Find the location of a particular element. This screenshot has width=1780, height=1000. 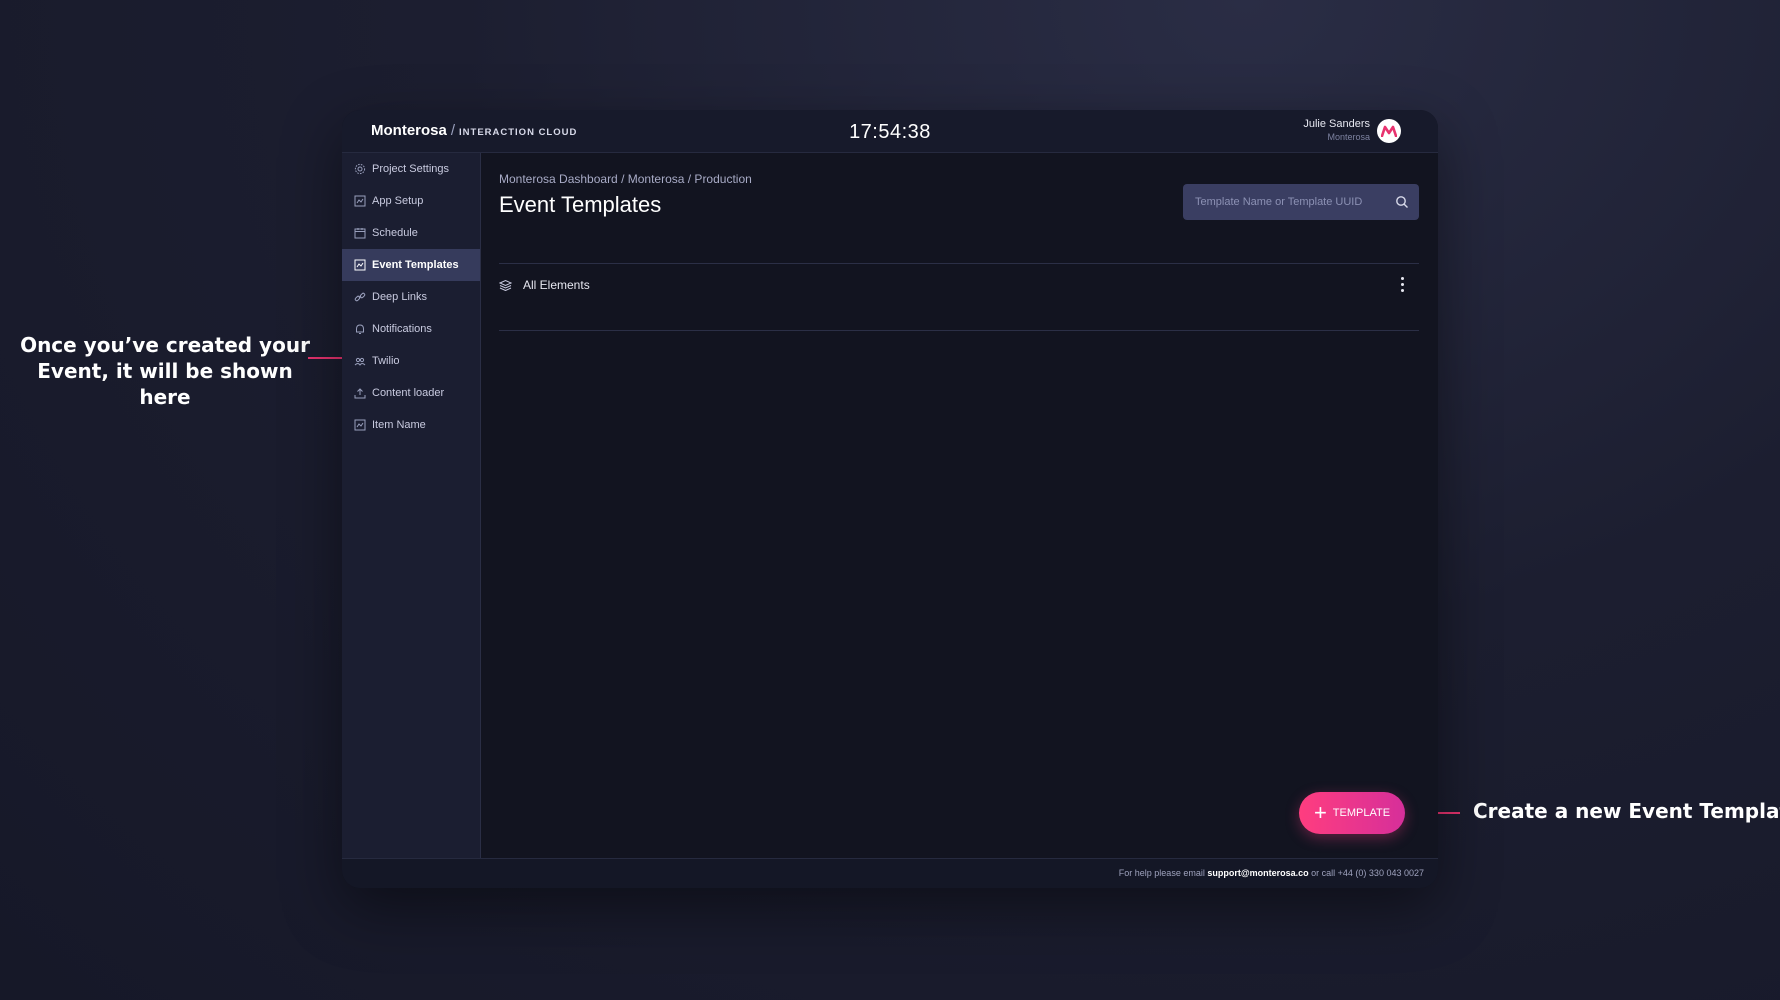

avatar is located at coordinates (1389, 131).